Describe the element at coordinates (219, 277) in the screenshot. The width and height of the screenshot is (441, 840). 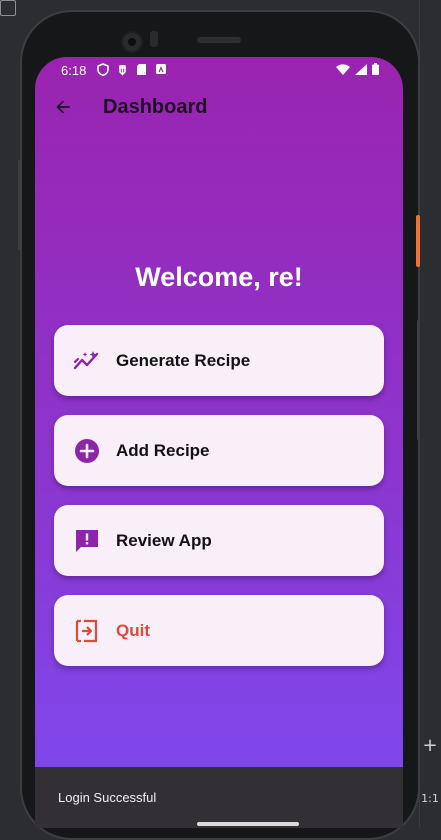
I see `welcome-heading: Welcome, re!` at that location.